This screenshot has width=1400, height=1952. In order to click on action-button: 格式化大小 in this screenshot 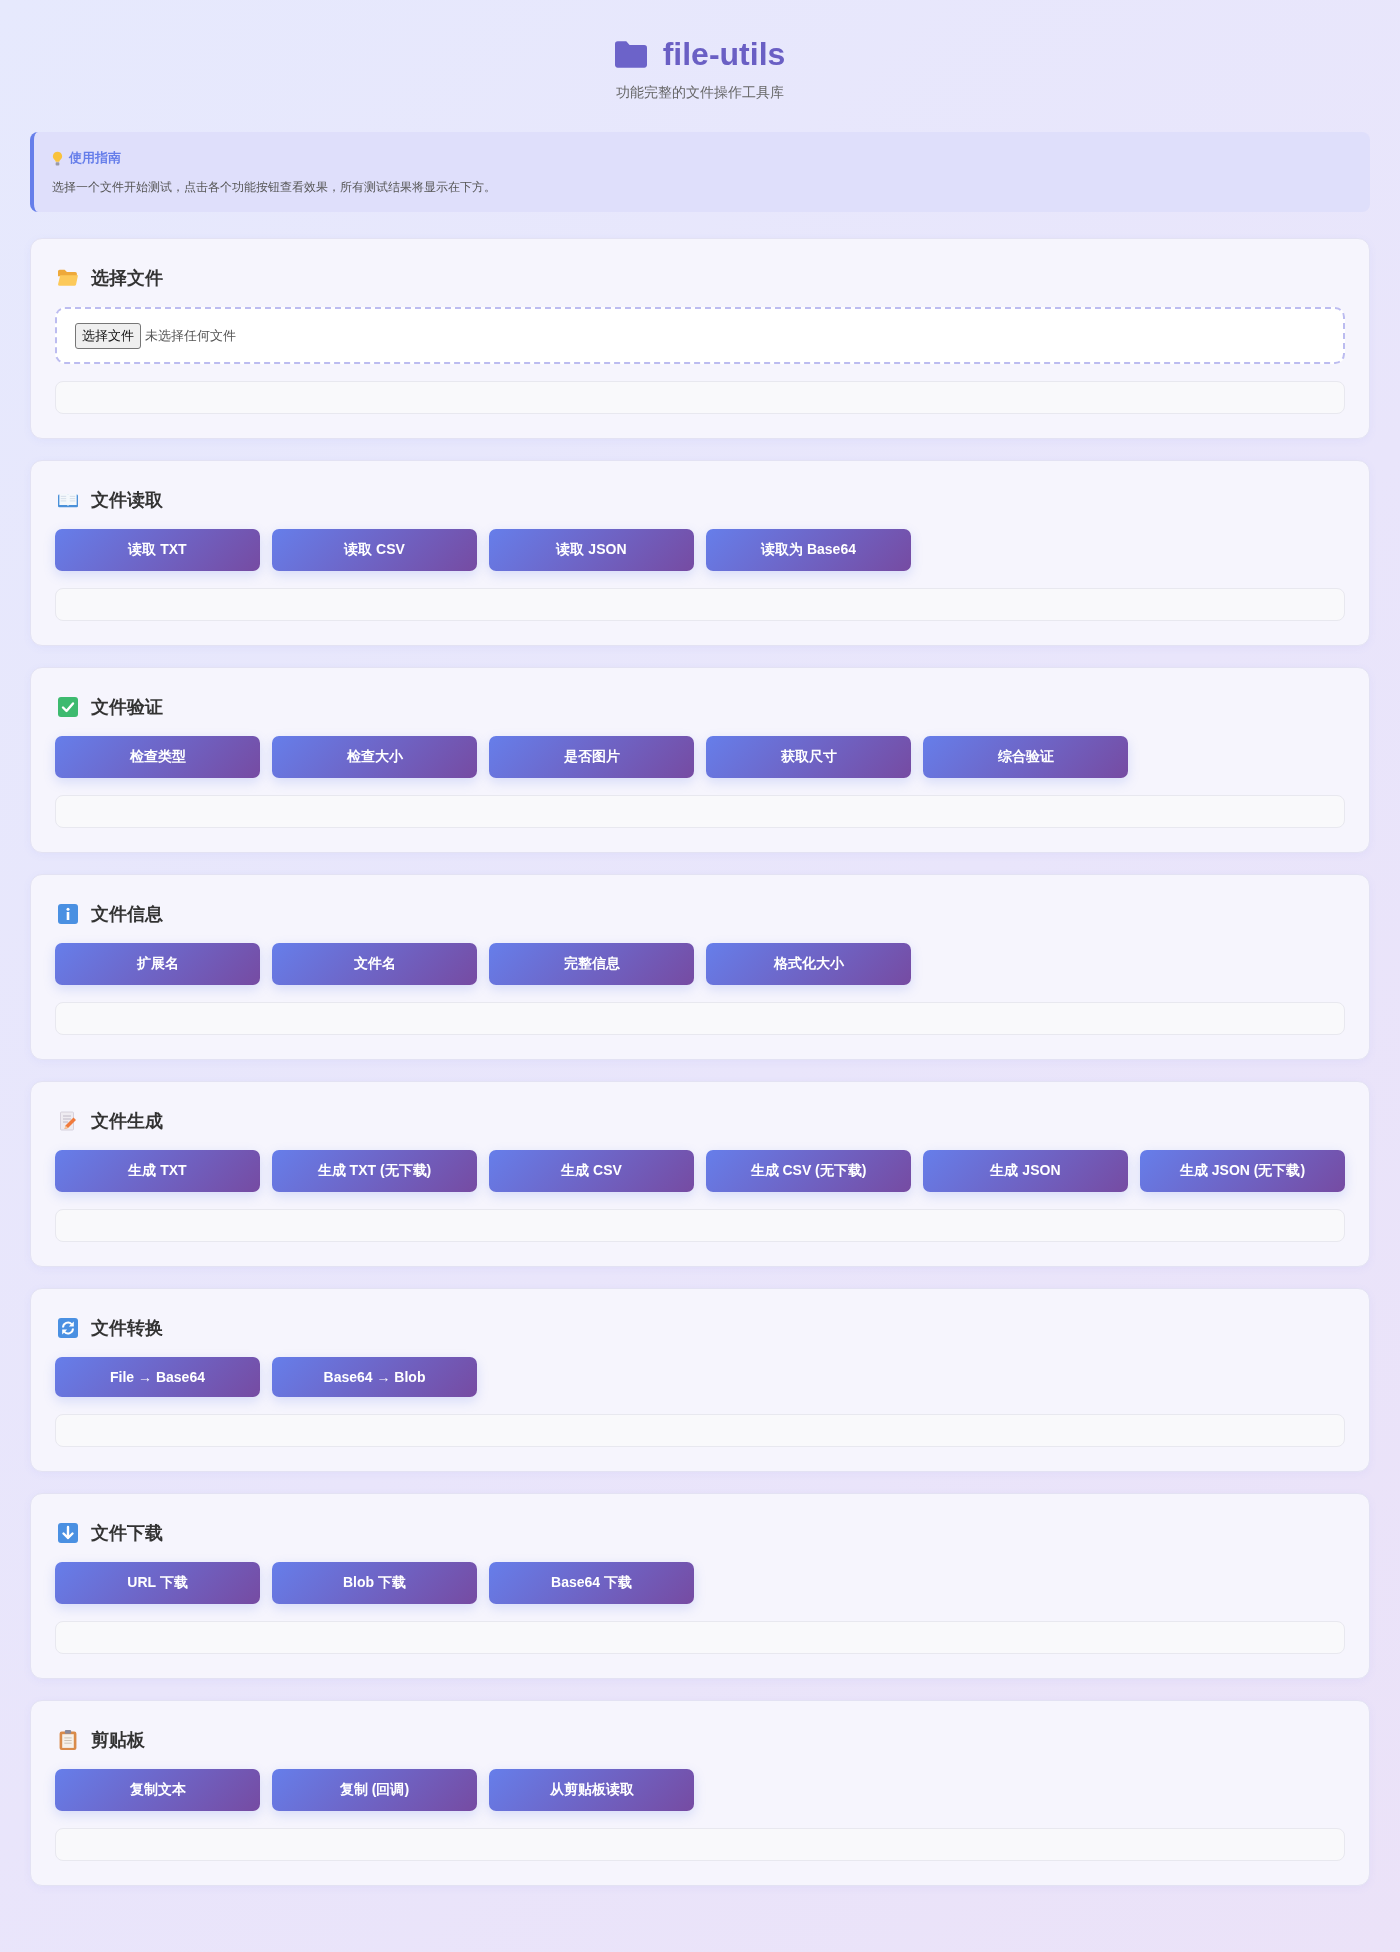, I will do `click(808, 964)`.